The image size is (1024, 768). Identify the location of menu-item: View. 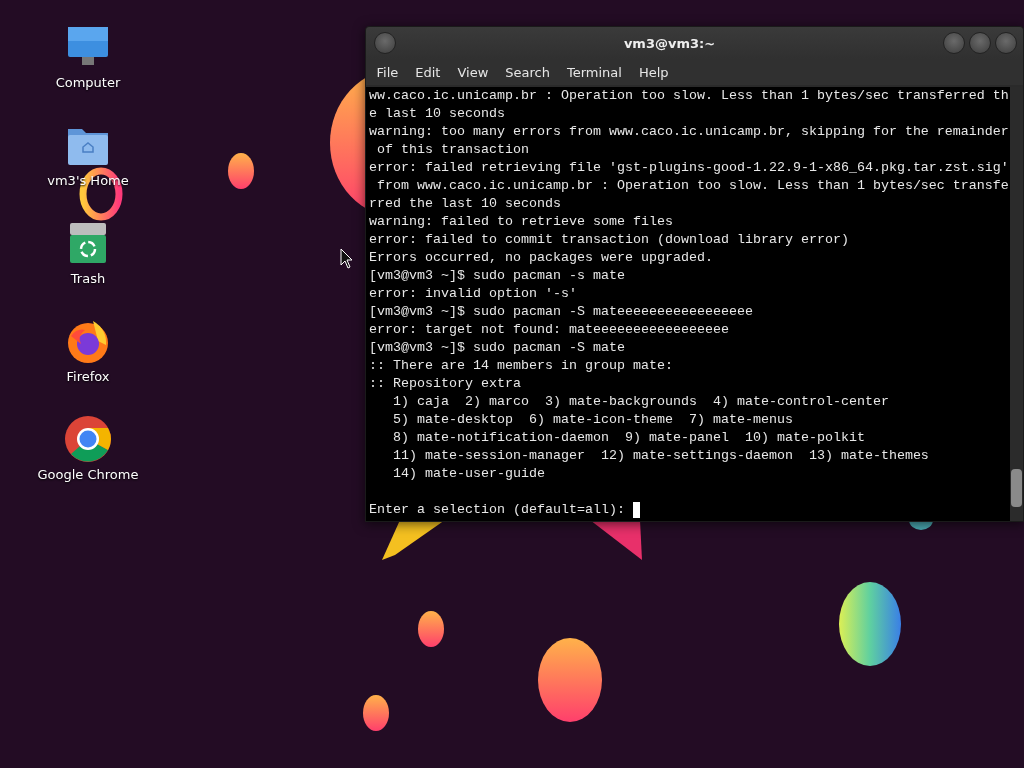
(472, 72).